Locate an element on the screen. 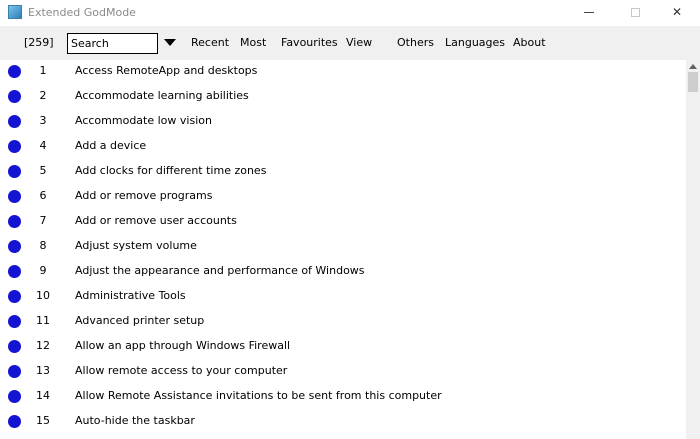  list-item: 8 Adjust system volume is located at coordinates (343, 247).